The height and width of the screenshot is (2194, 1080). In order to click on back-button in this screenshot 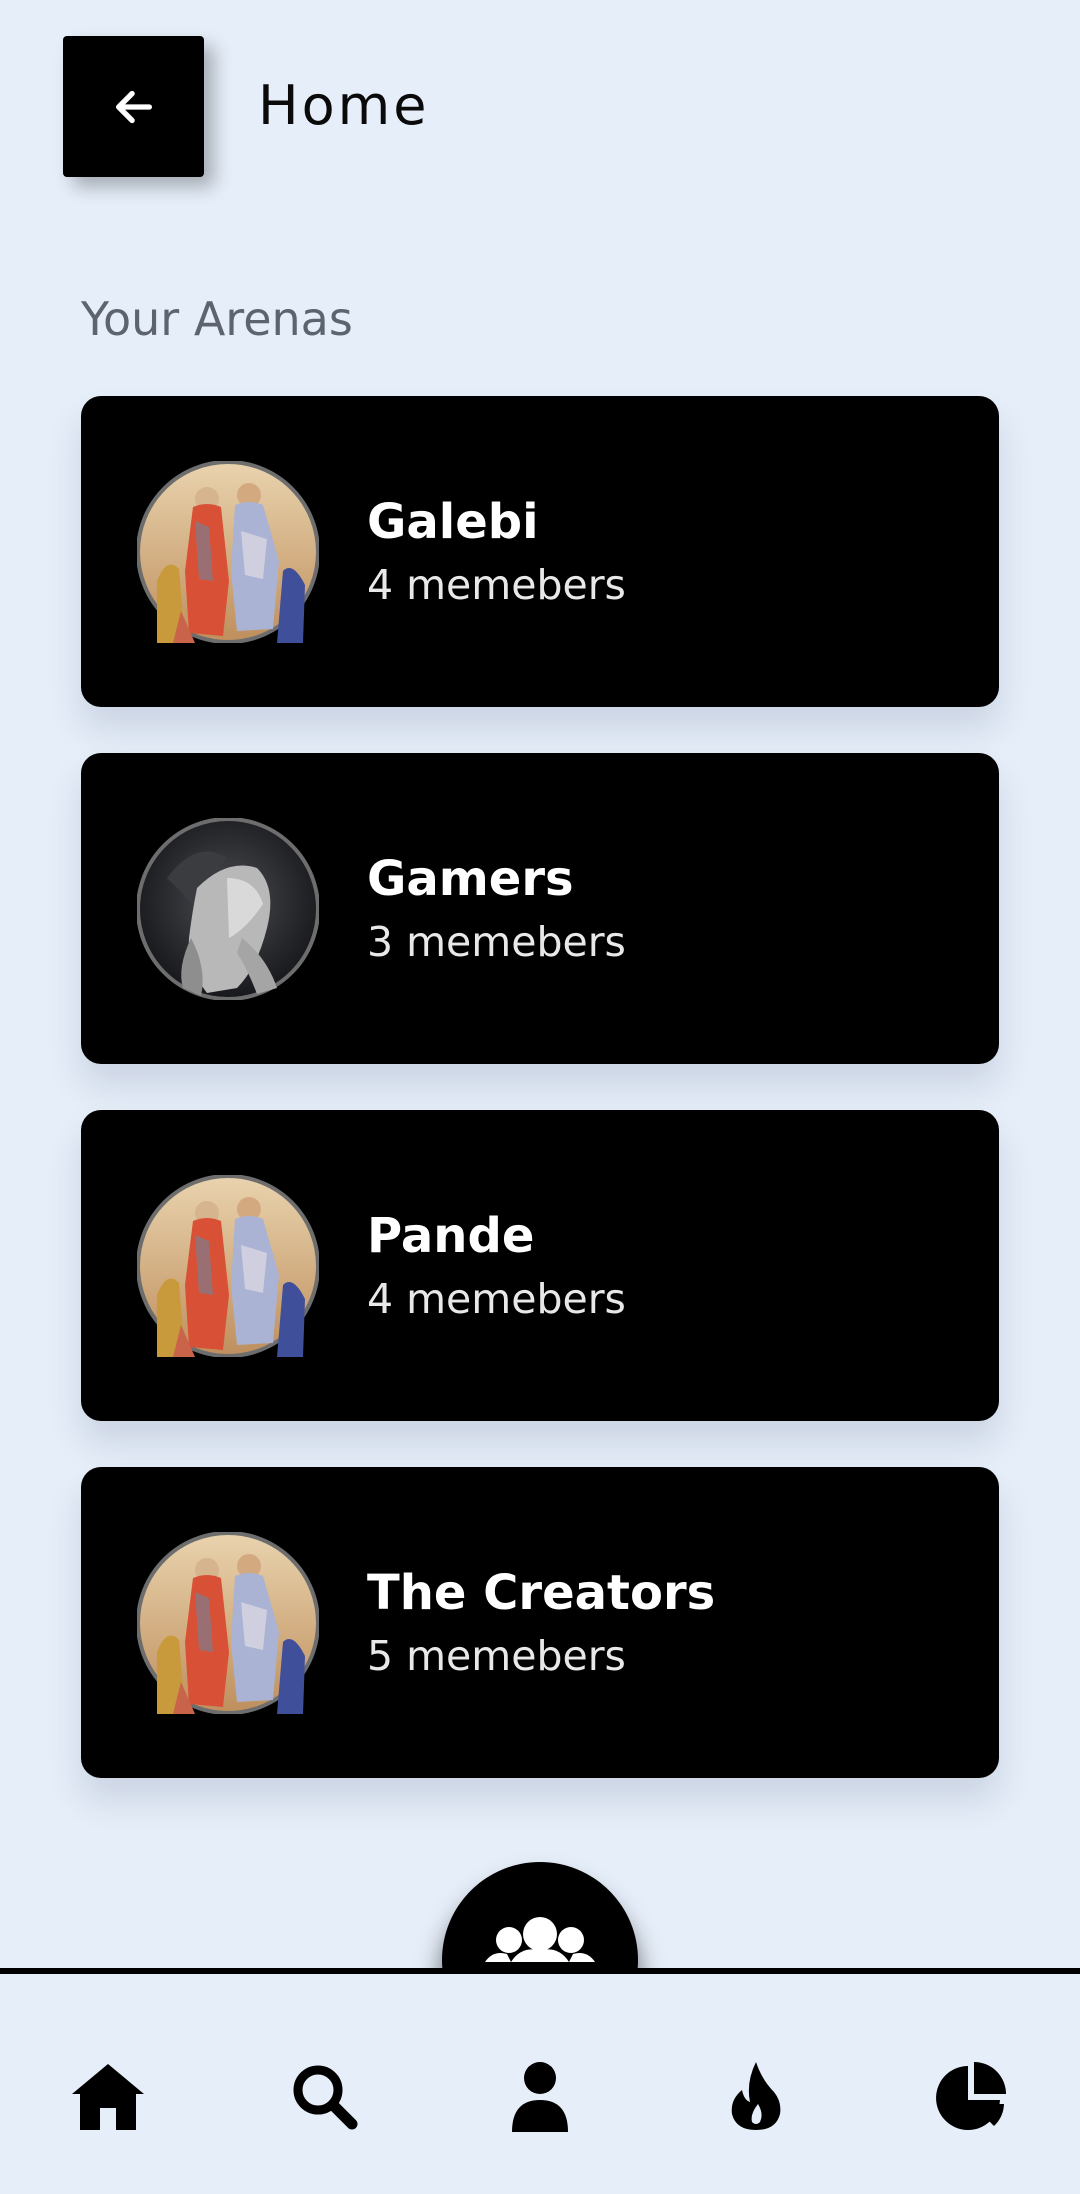, I will do `click(133, 106)`.